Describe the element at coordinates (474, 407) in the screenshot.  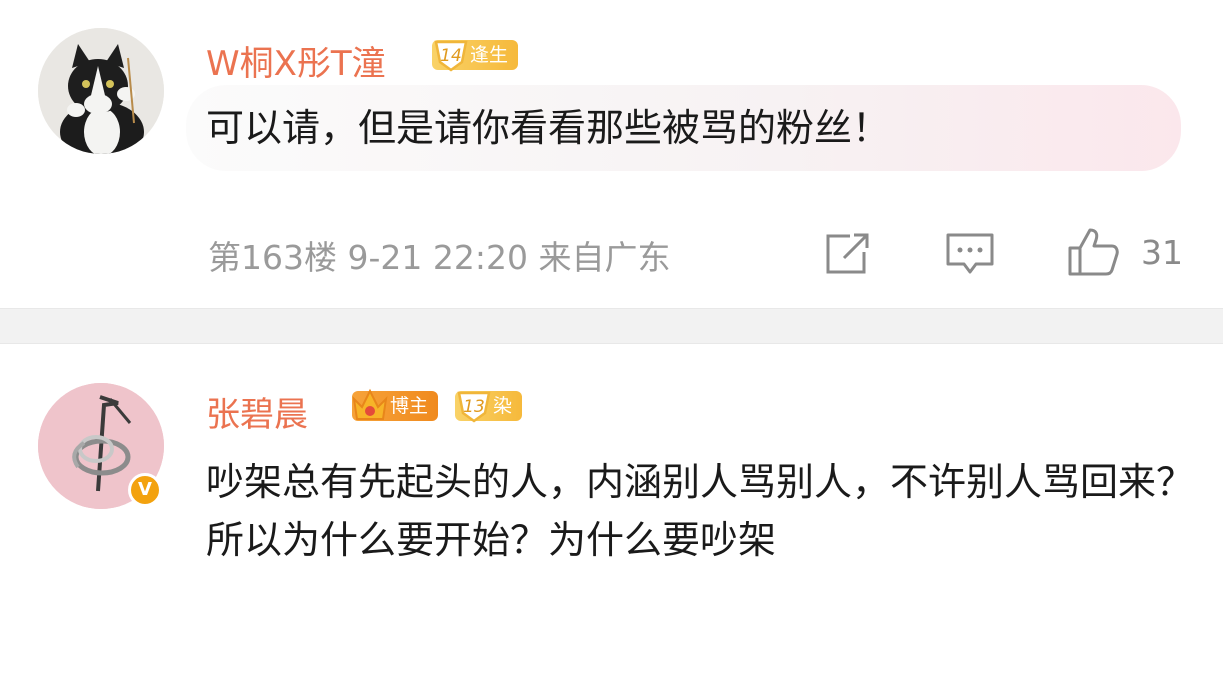
I see `level-number: 13` at that location.